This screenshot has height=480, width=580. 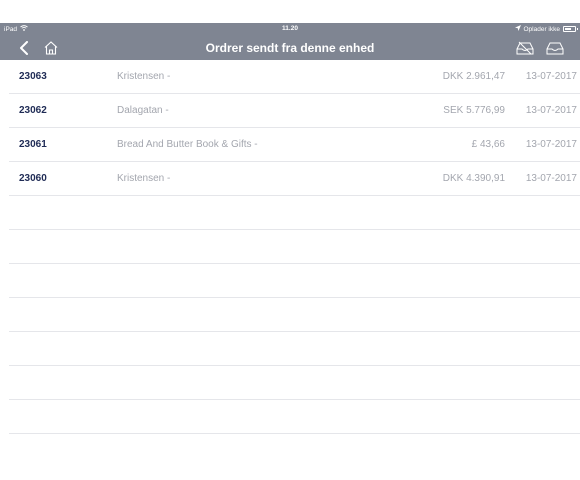 I want to click on navigation-bar: Ordrer sendt fra denne enhed, so click(x=290, y=47).